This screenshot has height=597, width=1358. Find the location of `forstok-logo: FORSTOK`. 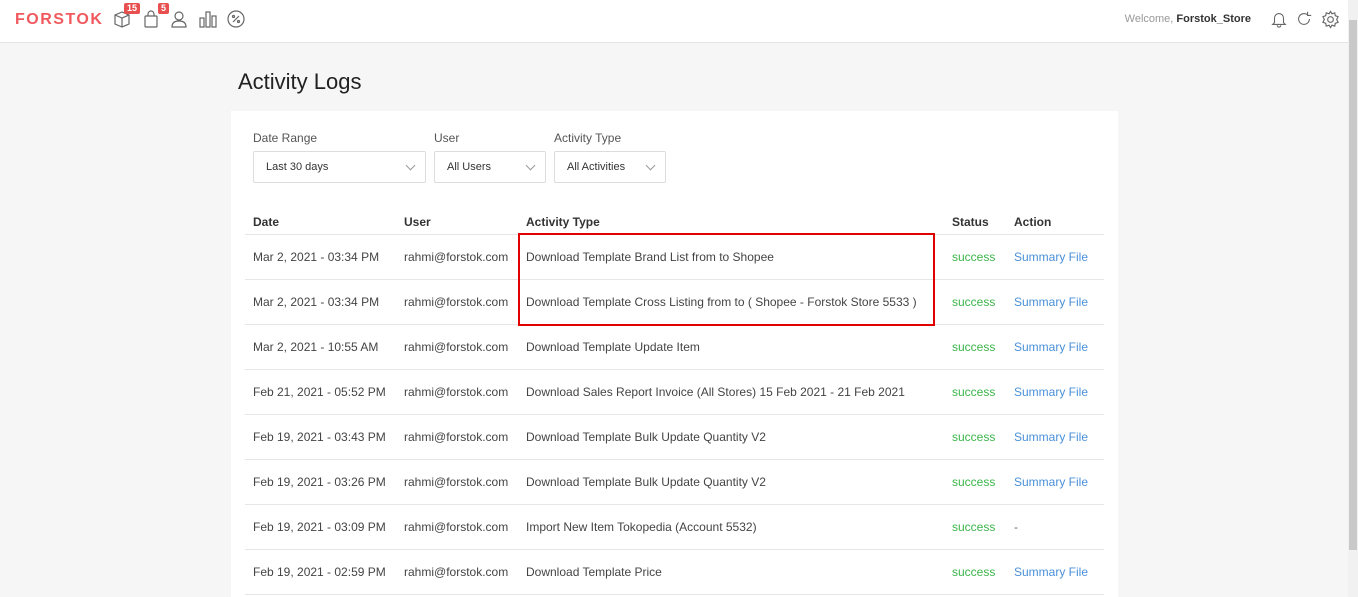

forstok-logo: FORSTOK is located at coordinates (59, 20).